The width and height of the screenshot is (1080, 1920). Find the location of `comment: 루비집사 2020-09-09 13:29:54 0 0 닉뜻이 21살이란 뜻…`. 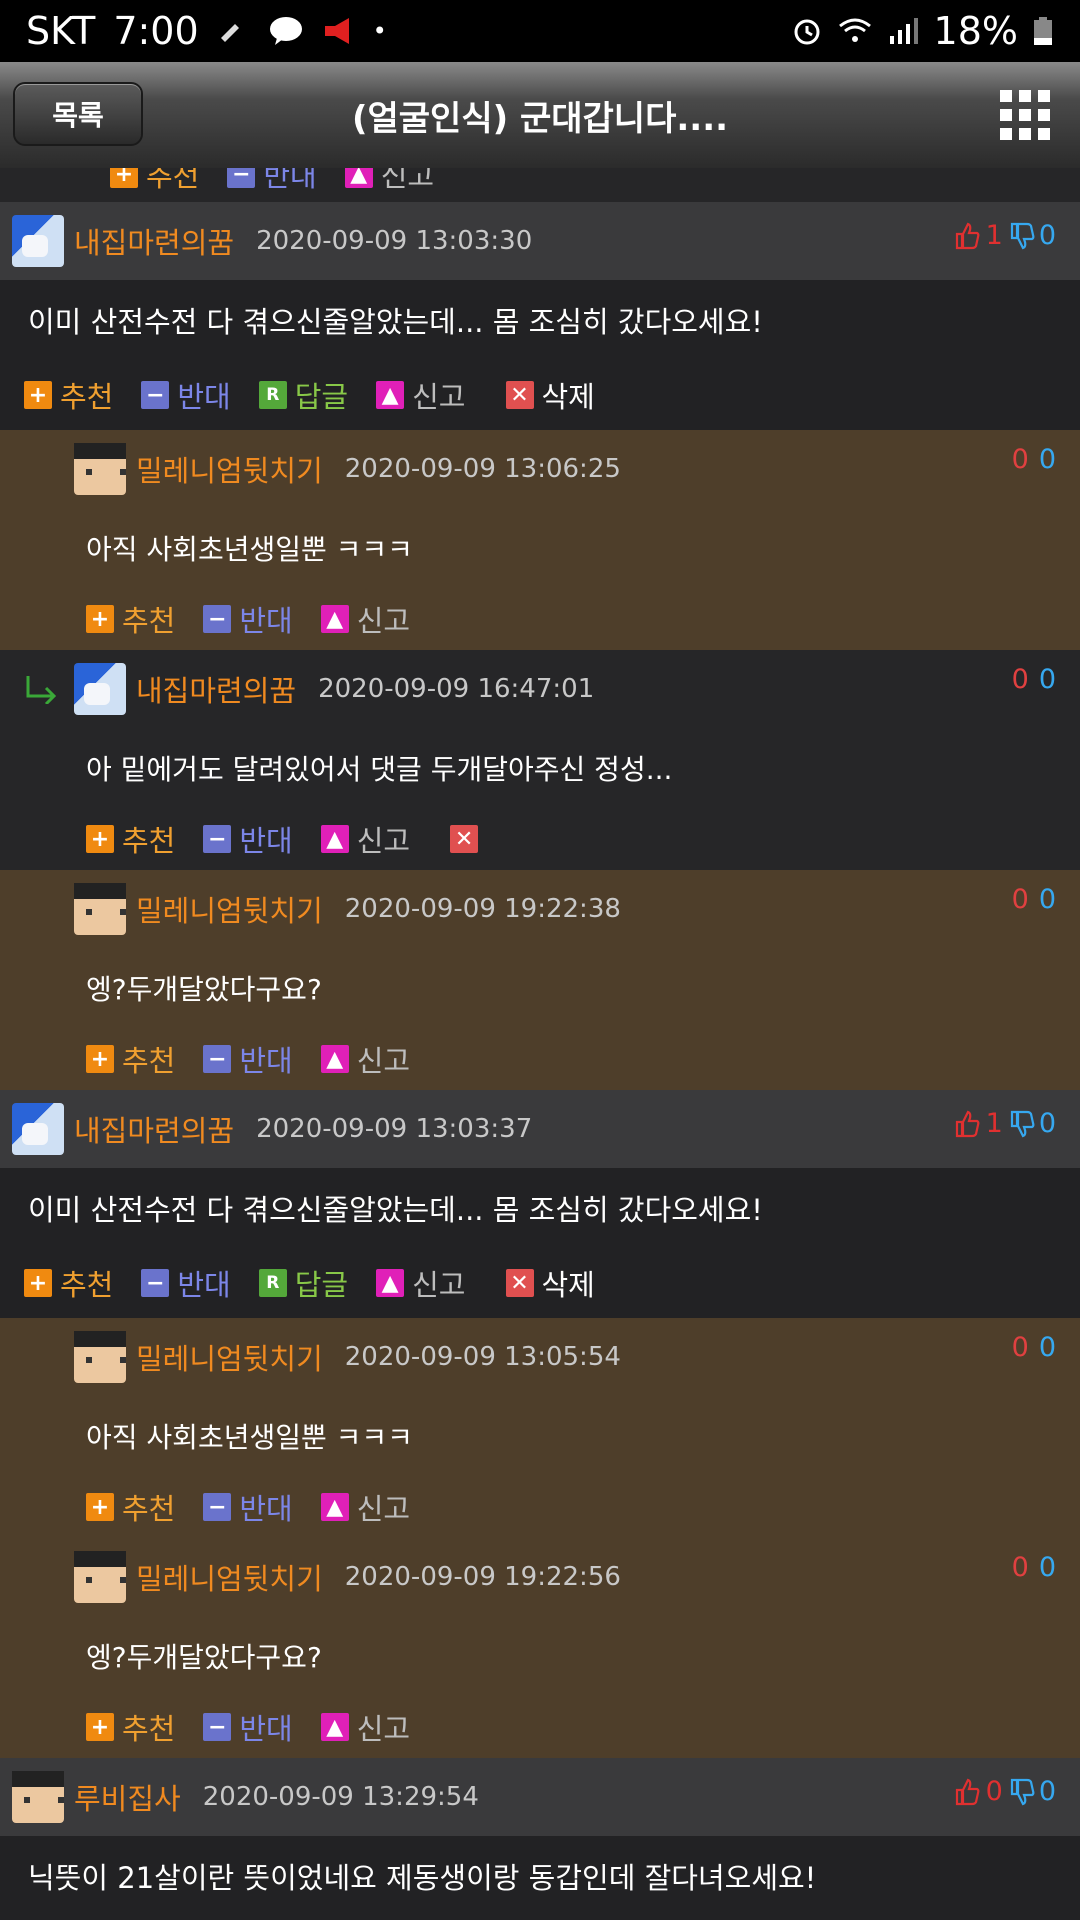

comment: 루비집사 2020-09-09 13:29:54 0 0 닉뜻이 21살이란 뜻… is located at coordinates (540, 1839).